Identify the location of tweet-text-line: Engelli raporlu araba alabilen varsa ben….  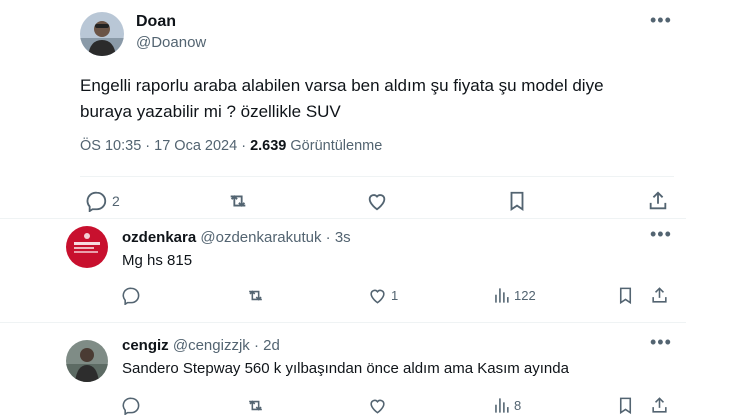
(342, 85).